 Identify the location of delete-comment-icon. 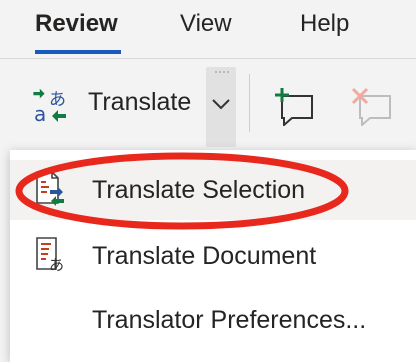
(372, 106).